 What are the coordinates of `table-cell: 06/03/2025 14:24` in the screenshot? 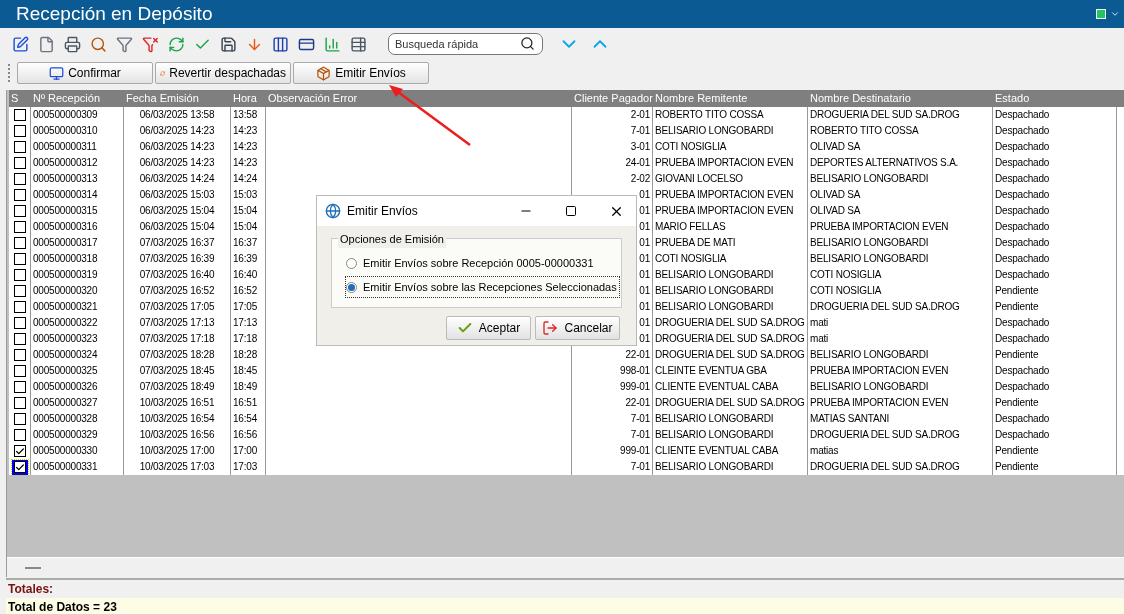 It's located at (177, 178).